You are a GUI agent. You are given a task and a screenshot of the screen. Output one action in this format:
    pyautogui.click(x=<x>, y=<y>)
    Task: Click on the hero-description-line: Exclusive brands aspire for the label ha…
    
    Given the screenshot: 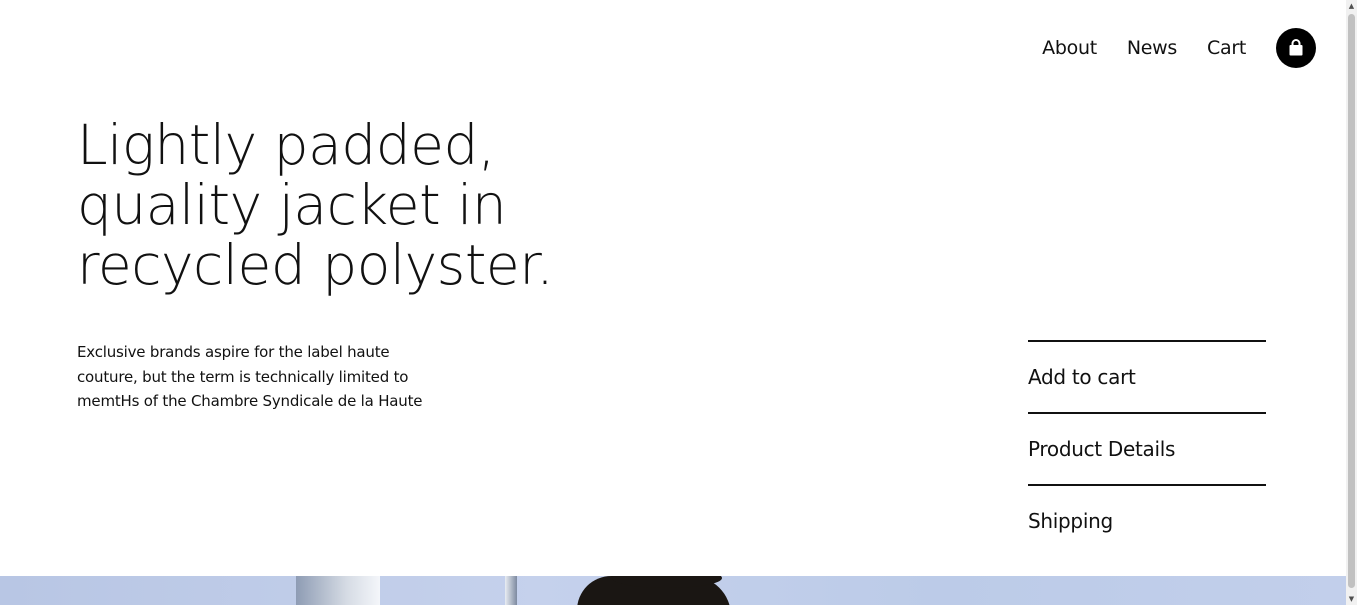 What is the action you would take?
    pyautogui.click(x=233, y=352)
    